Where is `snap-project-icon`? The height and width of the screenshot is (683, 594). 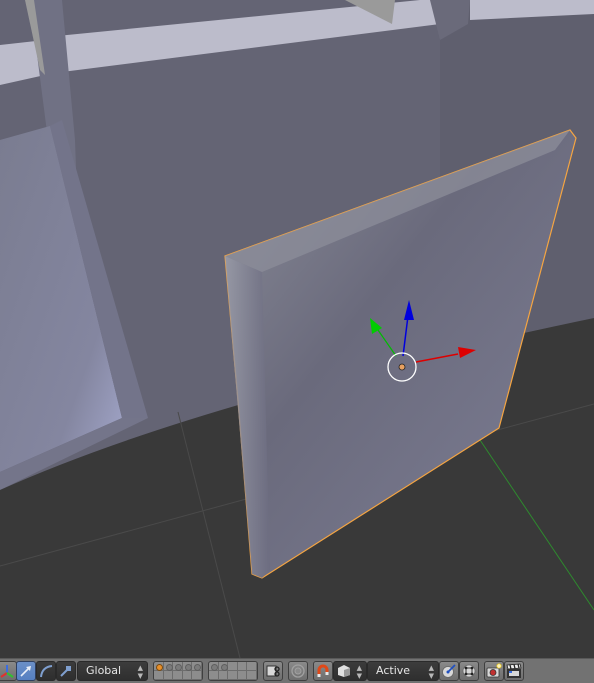 snap-project-icon is located at coordinates (469, 671).